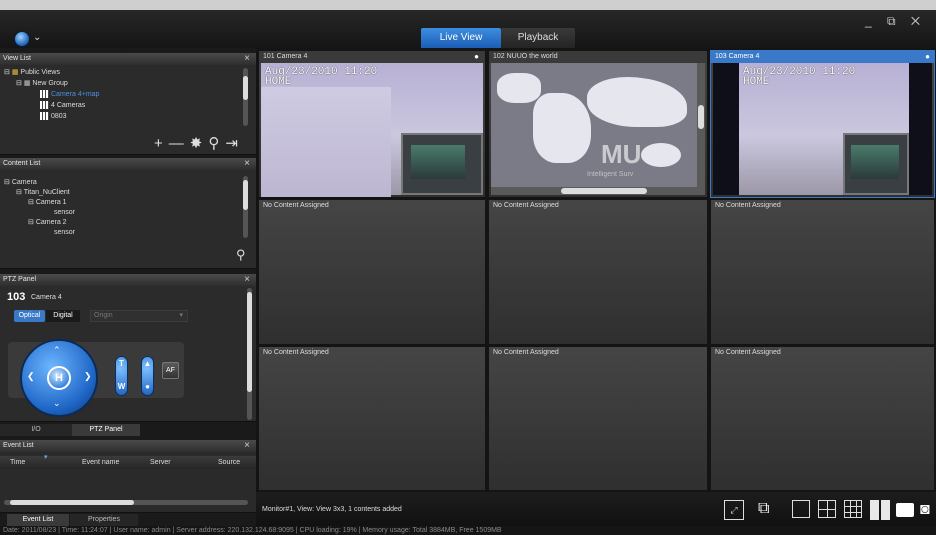  What do you see at coordinates (128, 164) in the screenshot?
I see `content-list-header: Content List ×` at bounding box center [128, 164].